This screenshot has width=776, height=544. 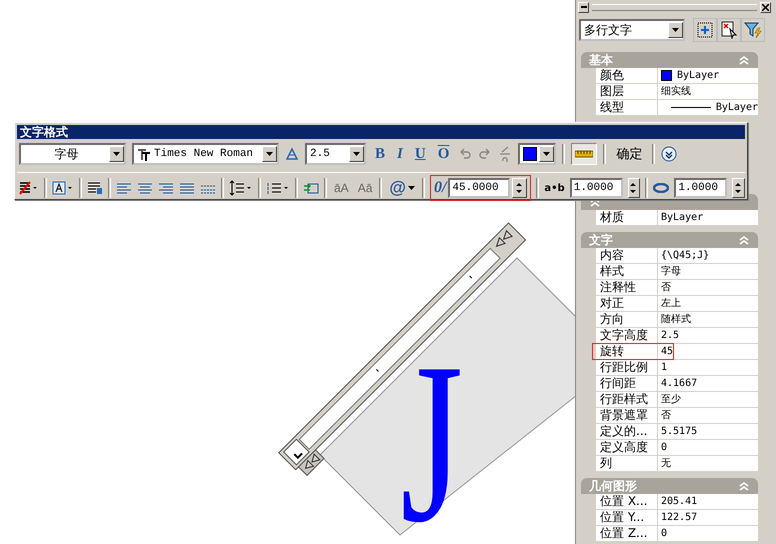 I want to click on insert-field-icon, so click(x=311, y=188).